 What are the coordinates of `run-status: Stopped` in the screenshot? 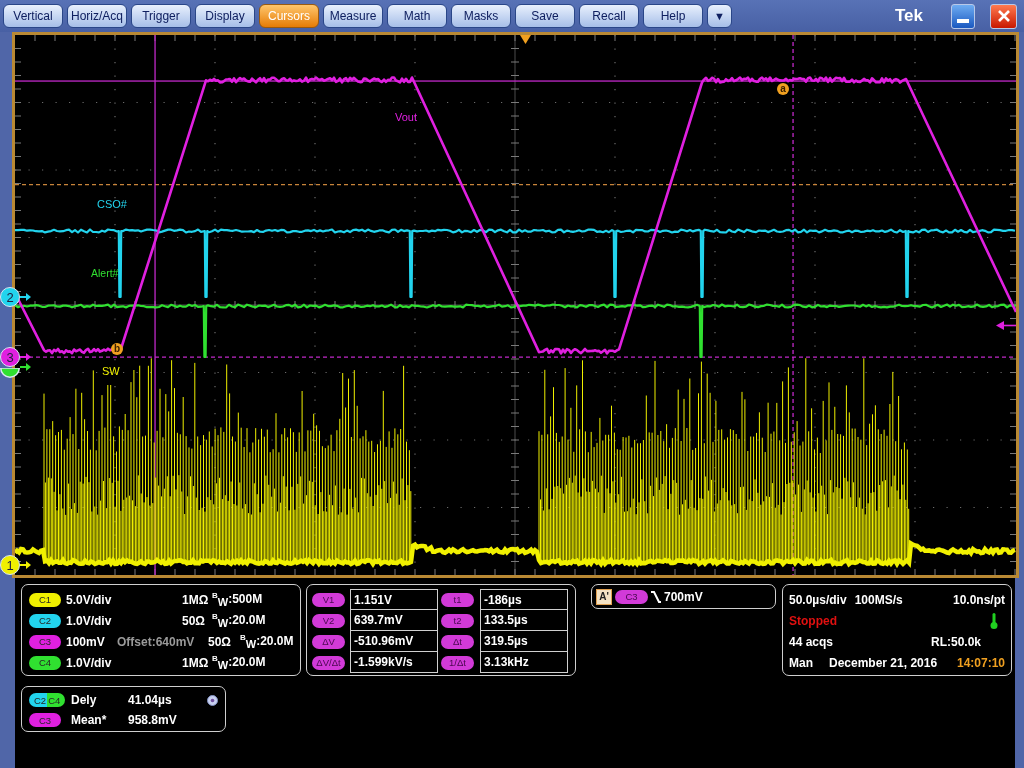 It's located at (813, 620).